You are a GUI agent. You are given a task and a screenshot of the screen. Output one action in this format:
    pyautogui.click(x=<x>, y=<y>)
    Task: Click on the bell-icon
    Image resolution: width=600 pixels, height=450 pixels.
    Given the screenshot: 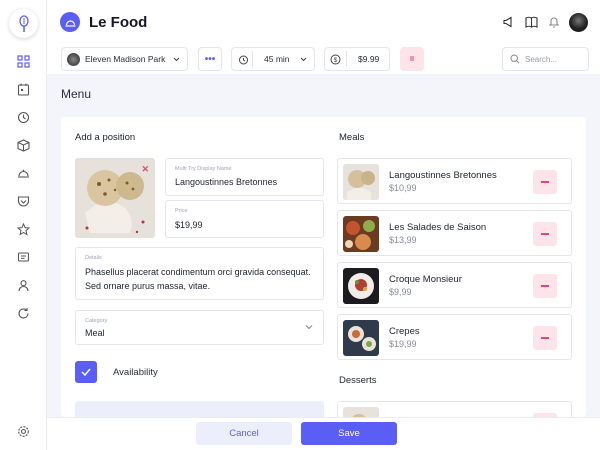 What is the action you would take?
    pyautogui.click(x=554, y=22)
    